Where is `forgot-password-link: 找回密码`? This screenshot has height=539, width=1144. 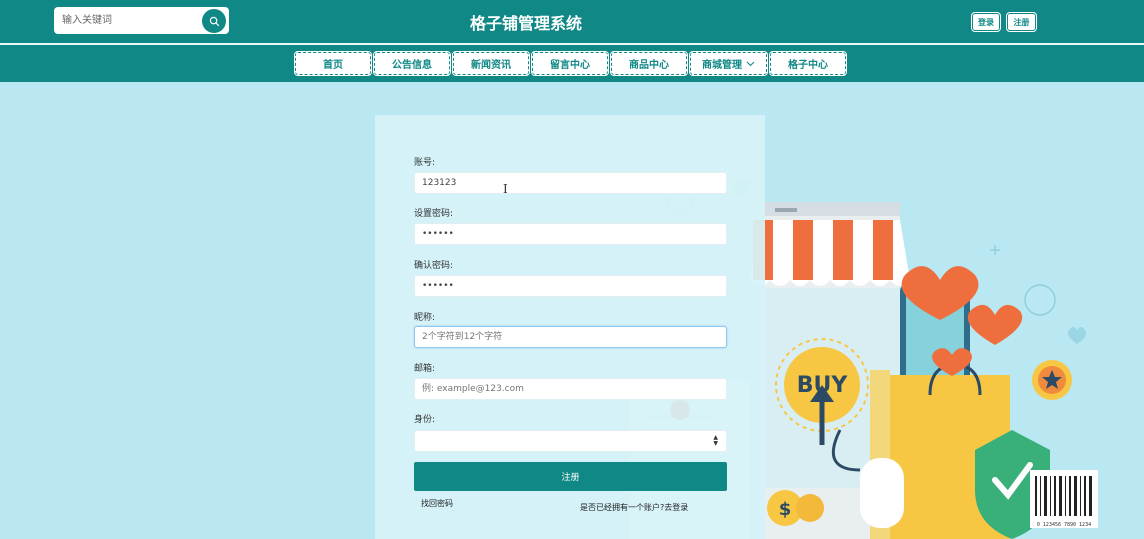 forgot-password-link: 找回密码 is located at coordinates (437, 503).